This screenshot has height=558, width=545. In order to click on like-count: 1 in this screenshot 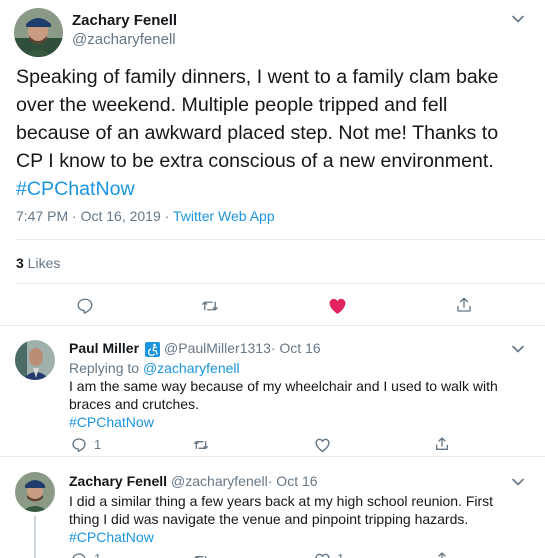, I will do `click(340, 554)`.